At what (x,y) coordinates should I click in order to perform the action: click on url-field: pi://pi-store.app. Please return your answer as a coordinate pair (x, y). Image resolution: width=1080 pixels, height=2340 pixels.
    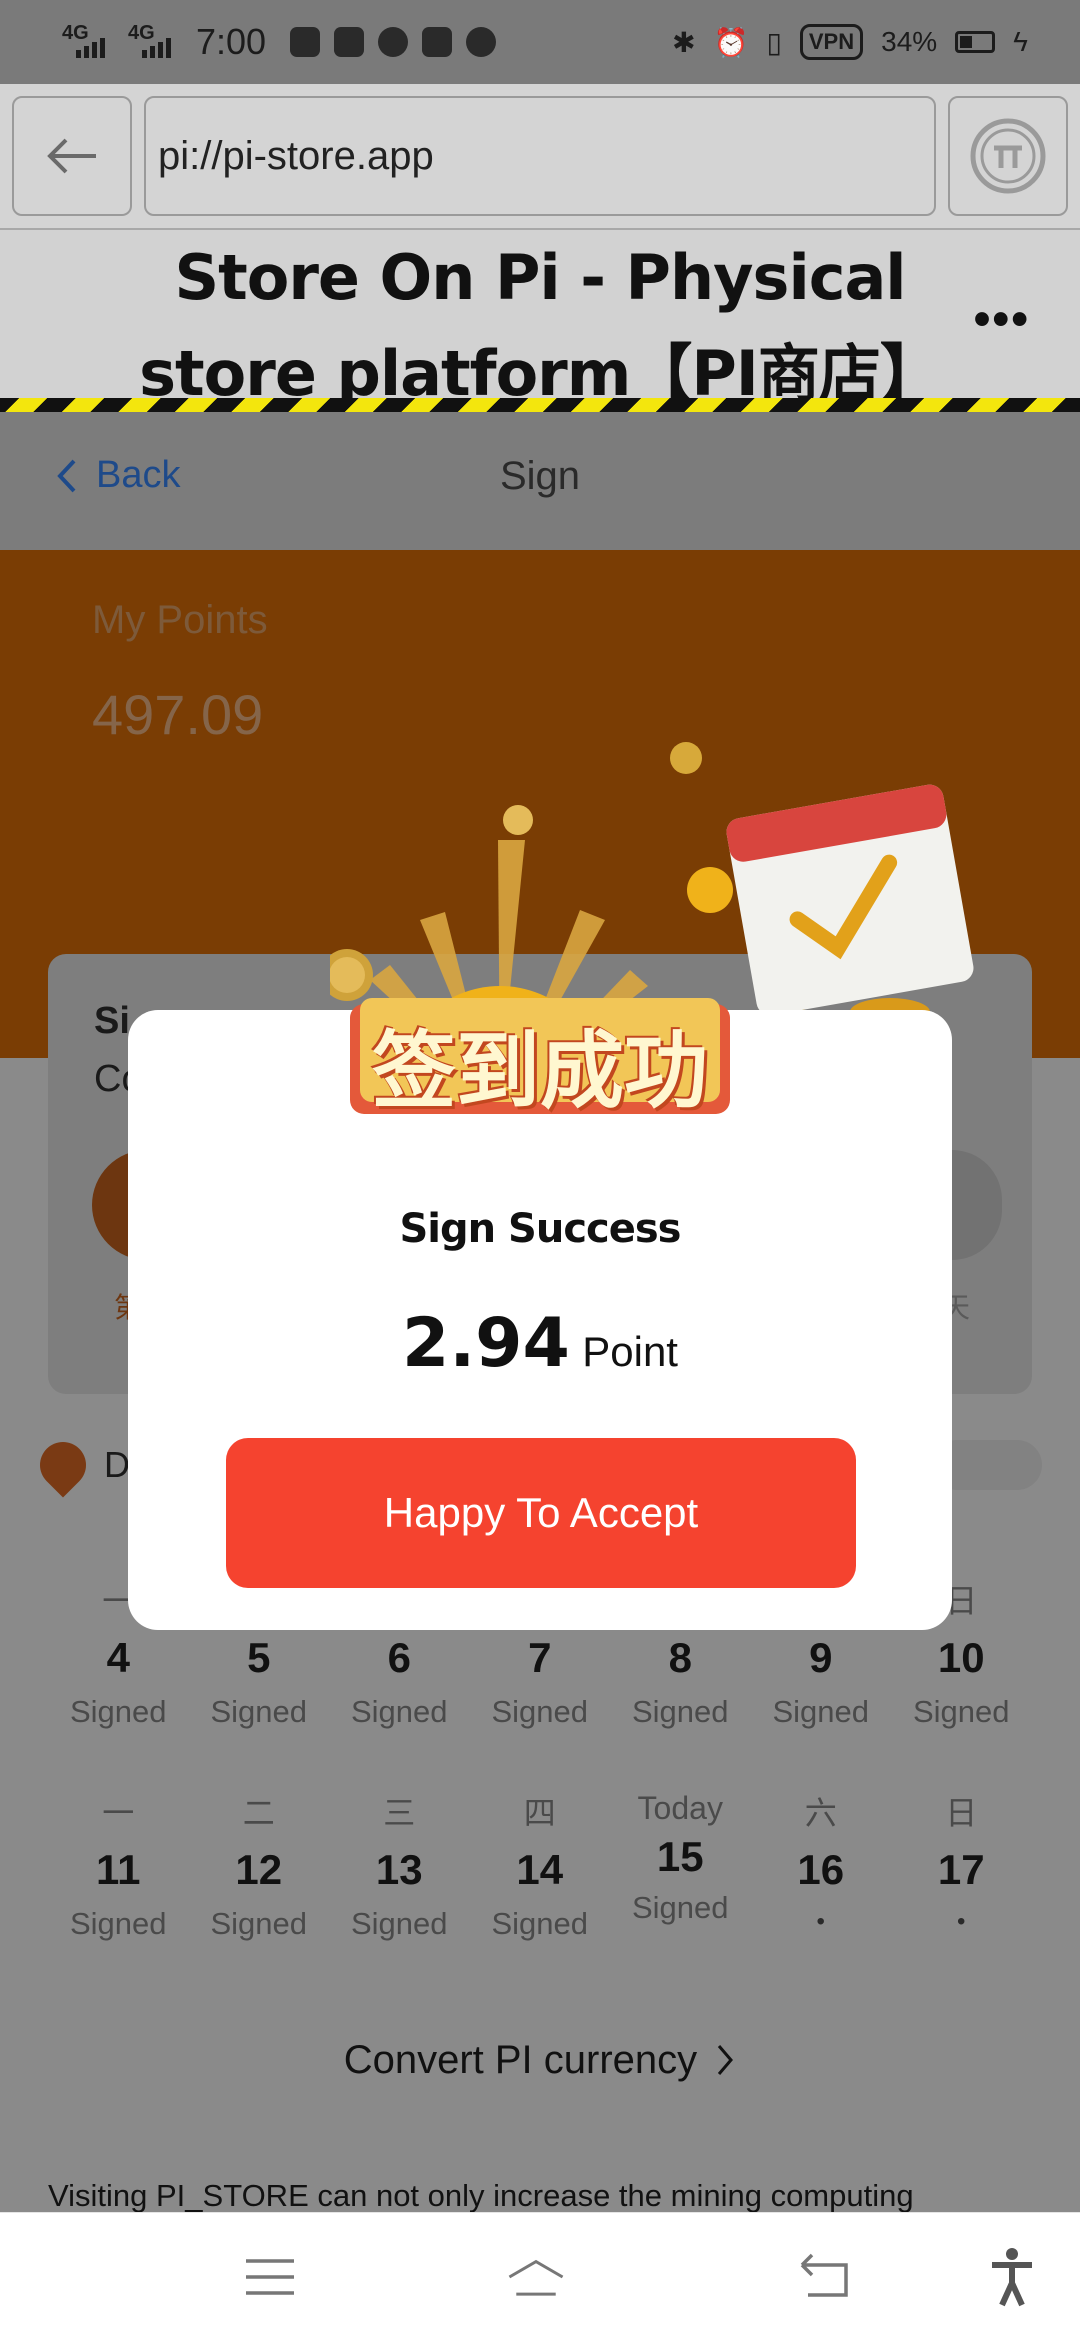
    Looking at the image, I should click on (540, 156).